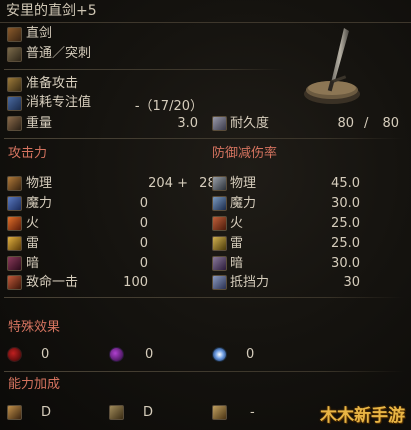 The height and width of the screenshot is (430, 411). What do you see at coordinates (250, 123) in the screenshot?
I see `durability-label: 耐久度` at bounding box center [250, 123].